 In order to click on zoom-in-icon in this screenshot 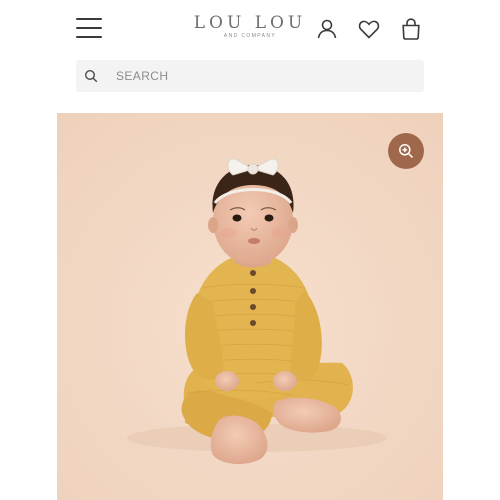, I will do `click(406, 151)`.